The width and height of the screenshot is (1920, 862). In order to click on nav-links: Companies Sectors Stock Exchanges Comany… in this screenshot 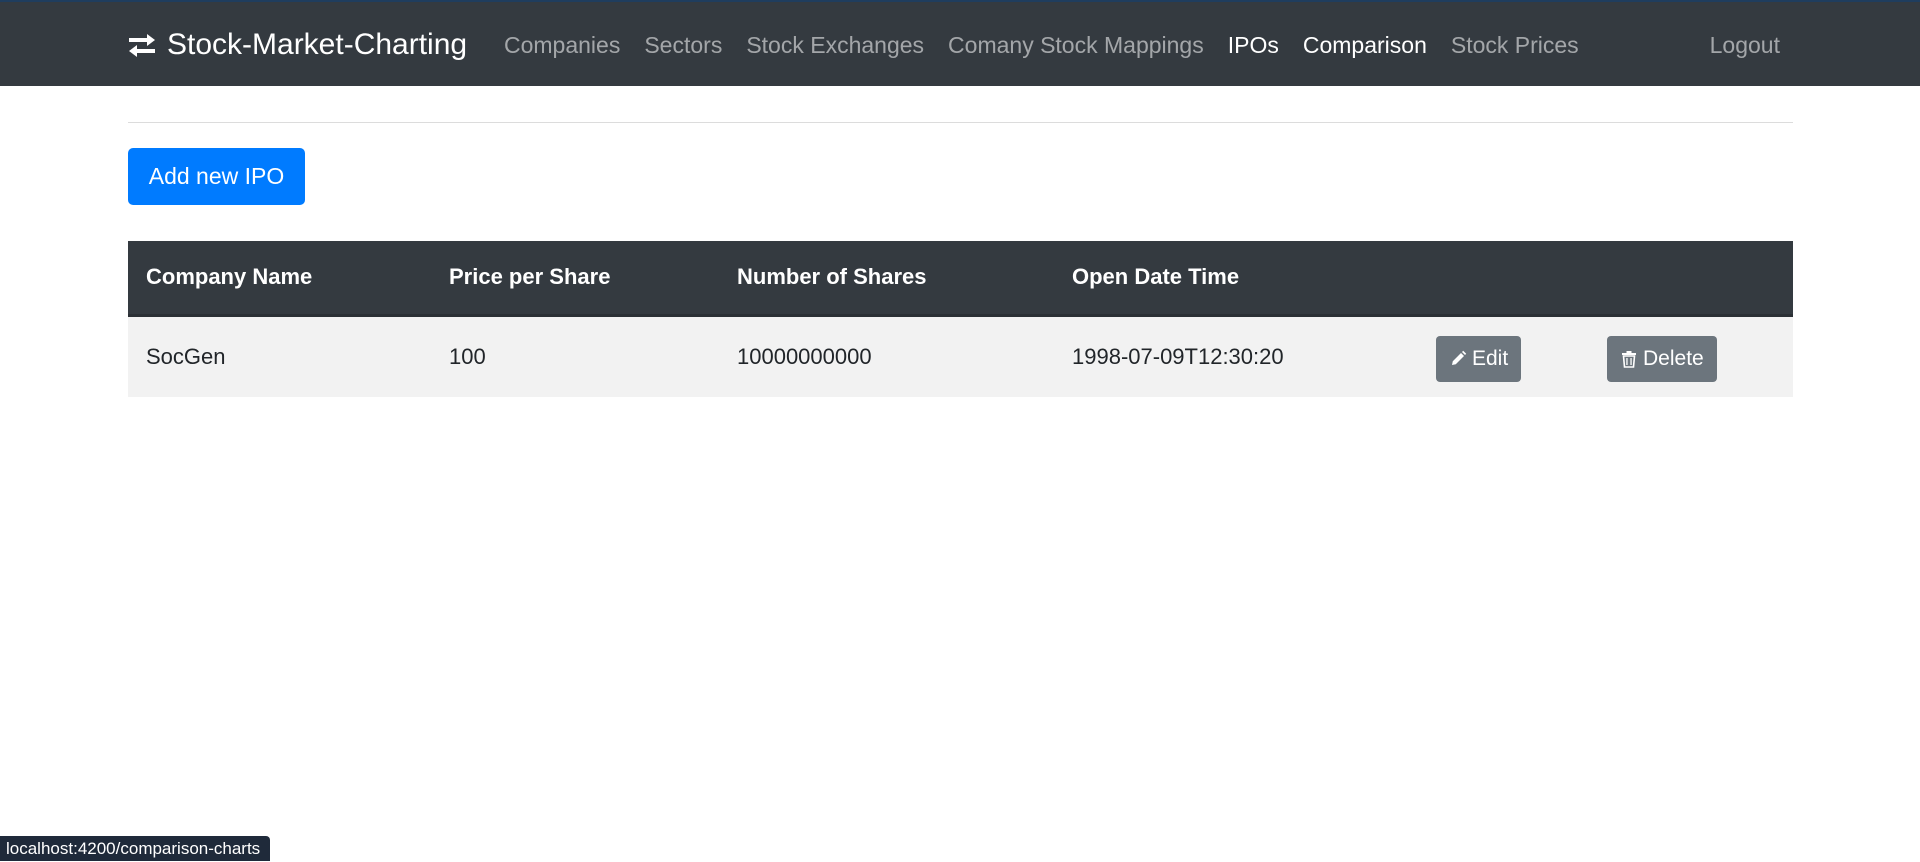, I will do `click(1053, 45)`.